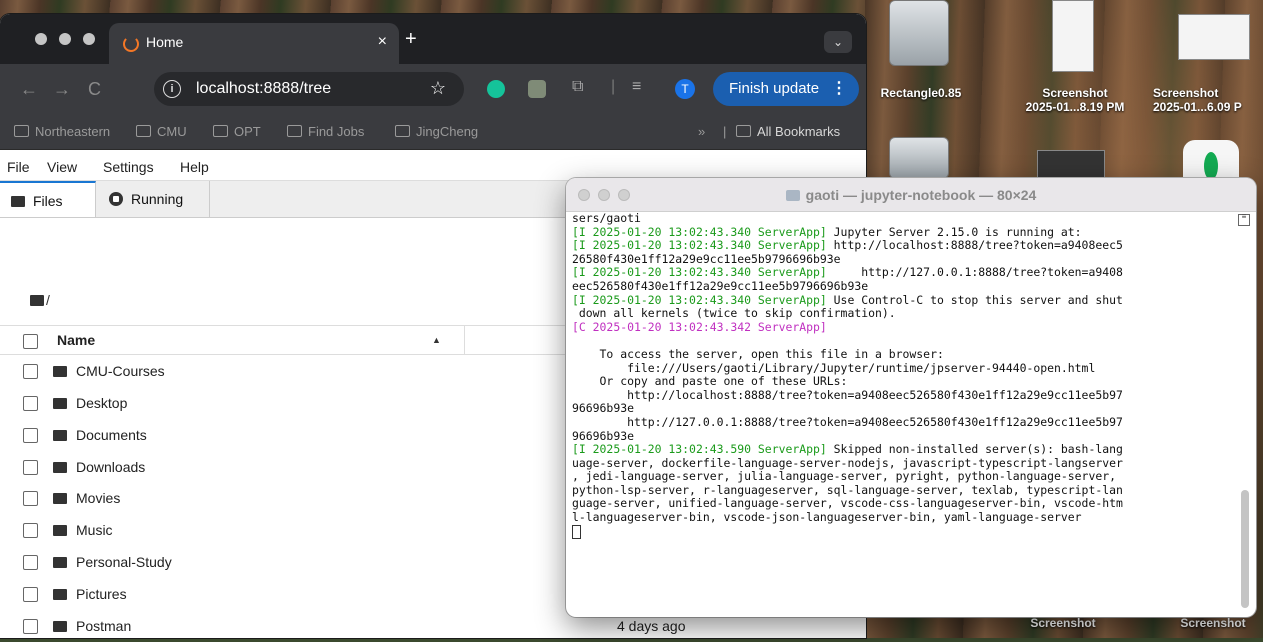 The height and width of the screenshot is (642, 1263). I want to click on menu-settings: Settings, so click(128, 167).